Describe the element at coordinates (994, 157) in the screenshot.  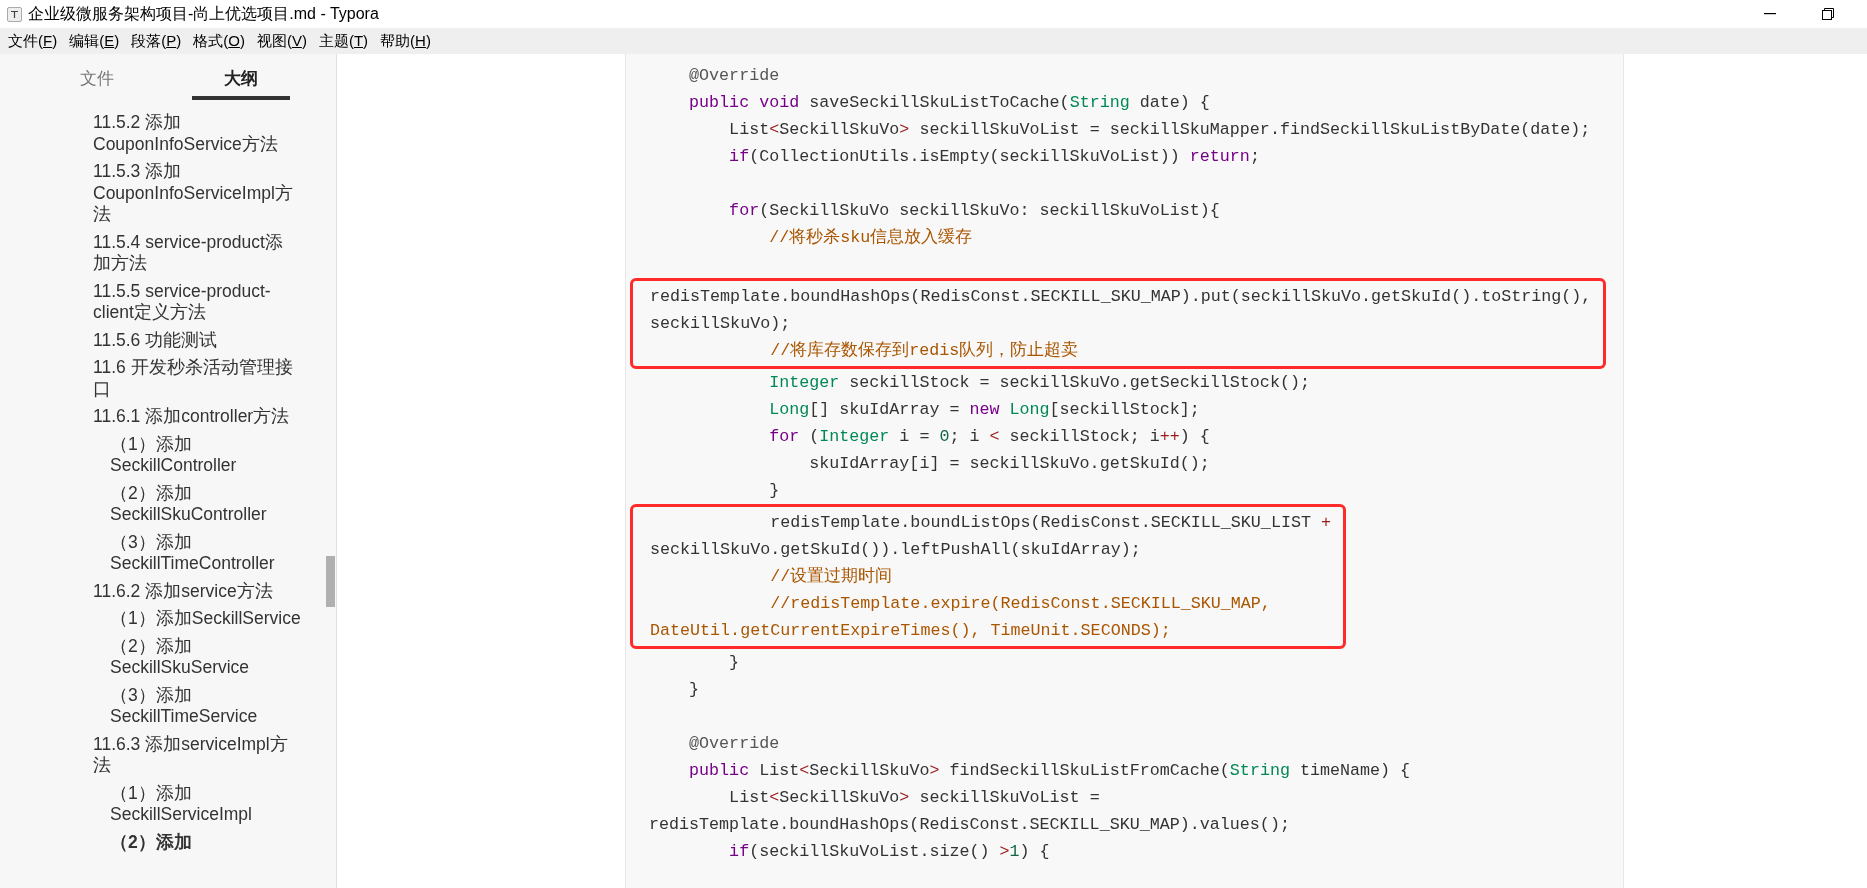
I see `code-line: if(CollectionUtils.isEmpty(seckillSkuVoList)) return;` at that location.